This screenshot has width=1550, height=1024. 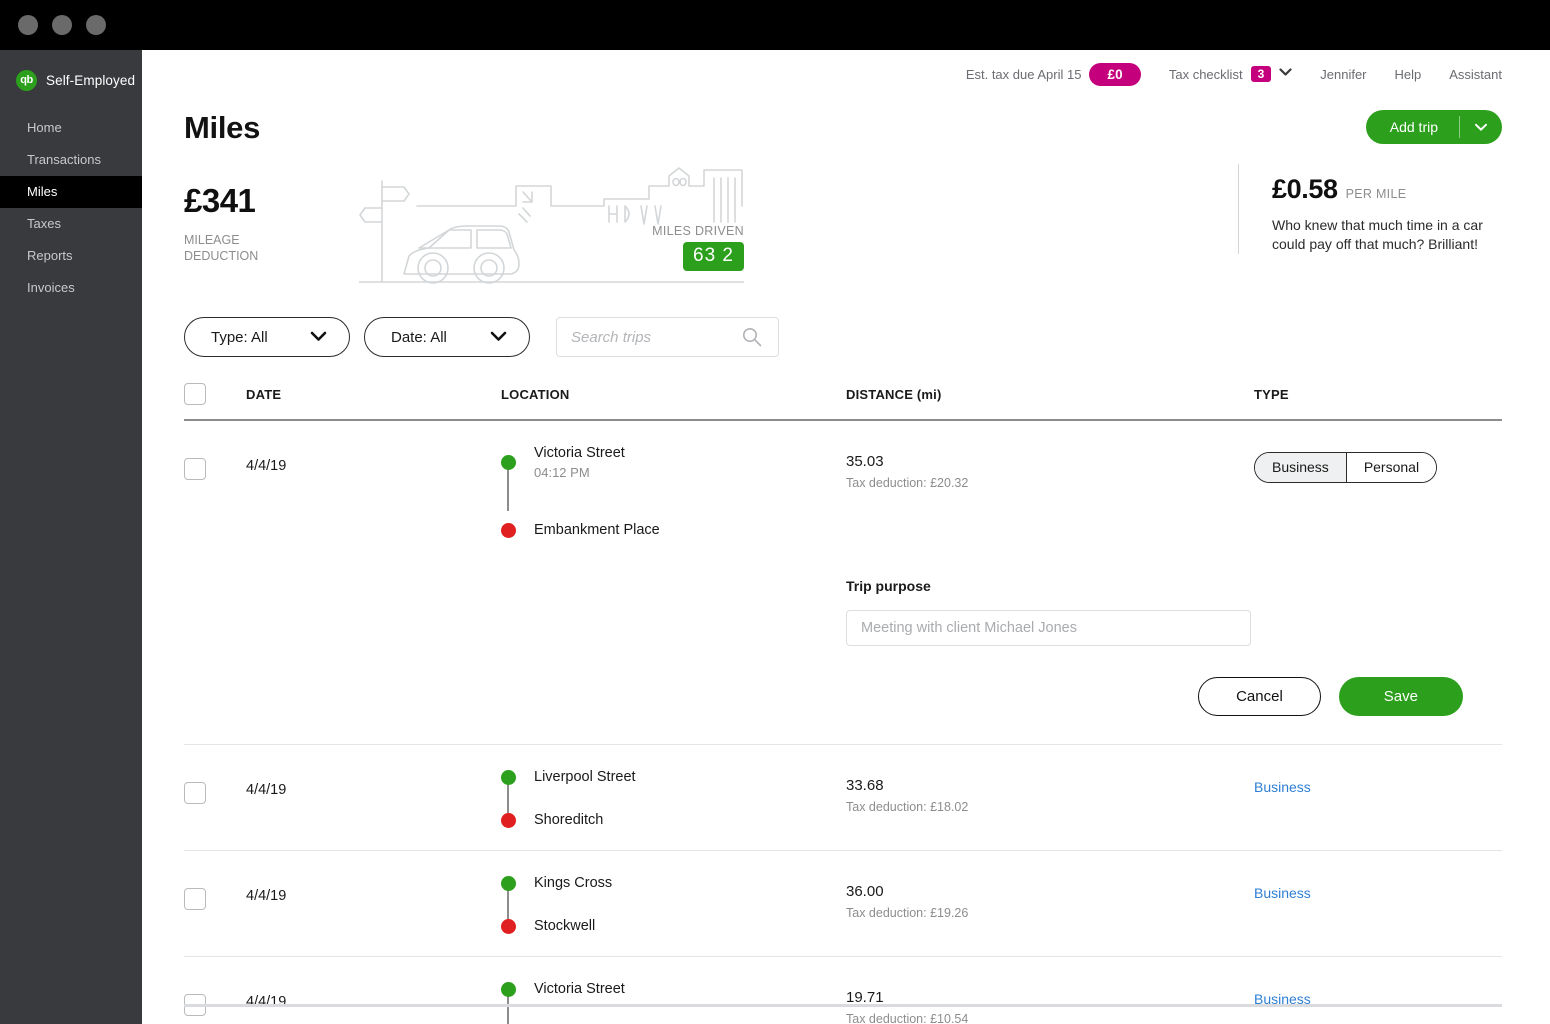 I want to click on end-marker-icon, so click(x=508, y=926).